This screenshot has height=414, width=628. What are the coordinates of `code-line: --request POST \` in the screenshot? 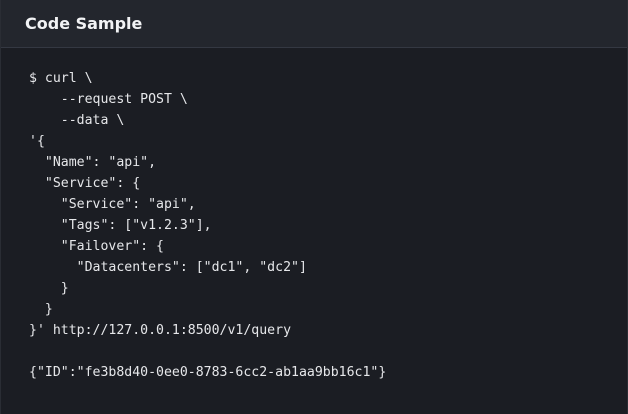 It's located at (108, 99).